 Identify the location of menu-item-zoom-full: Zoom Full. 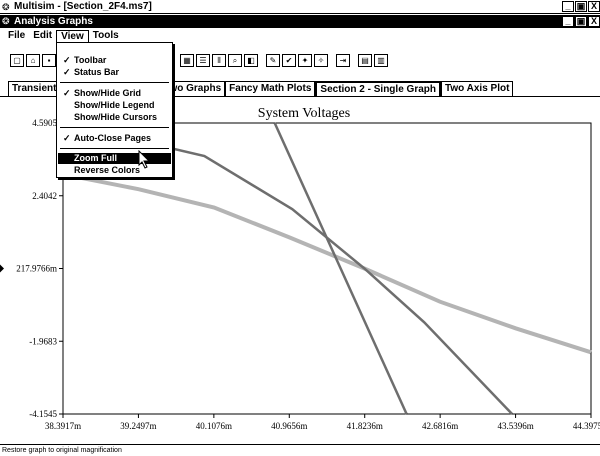
(114, 158).